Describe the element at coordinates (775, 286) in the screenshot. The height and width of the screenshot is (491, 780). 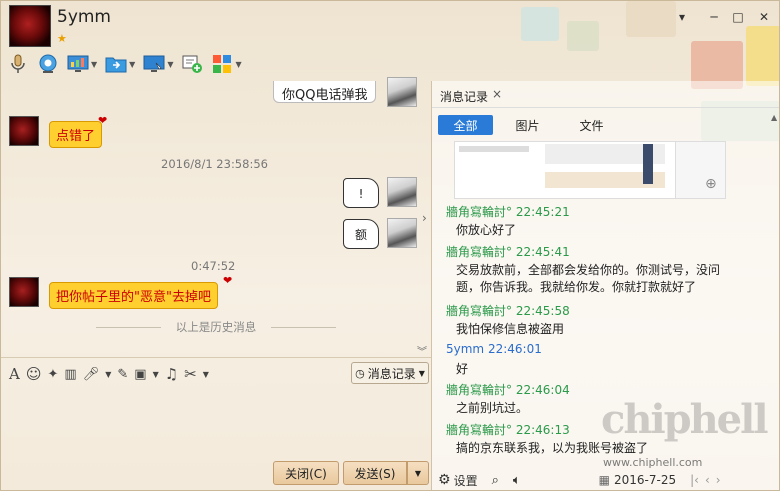
I see `history-scrollbar: ▲` at that location.